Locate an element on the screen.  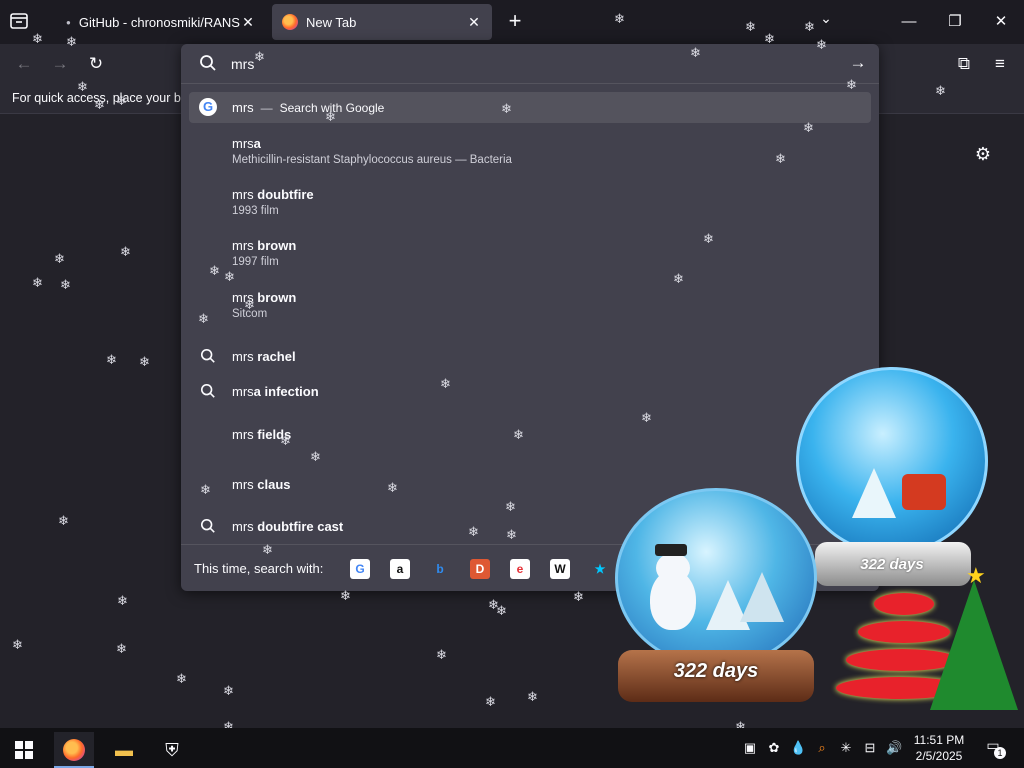
tray-gift-icon: ✿ is located at coordinates (774, 748).